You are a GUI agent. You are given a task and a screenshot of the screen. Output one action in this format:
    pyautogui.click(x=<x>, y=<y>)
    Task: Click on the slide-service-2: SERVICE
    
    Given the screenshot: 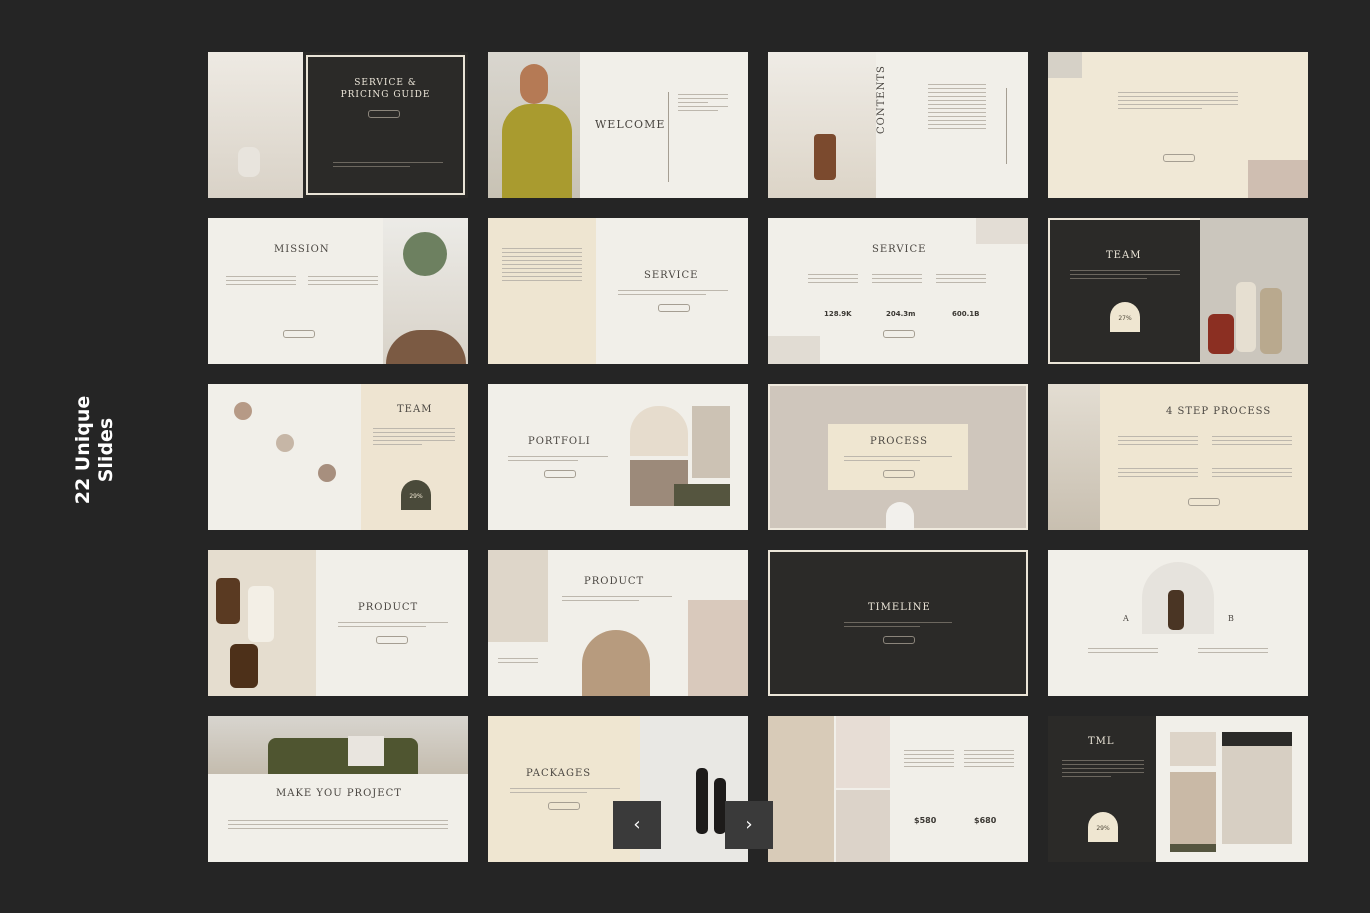 What is the action you would take?
    pyautogui.click(x=618, y=291)
    